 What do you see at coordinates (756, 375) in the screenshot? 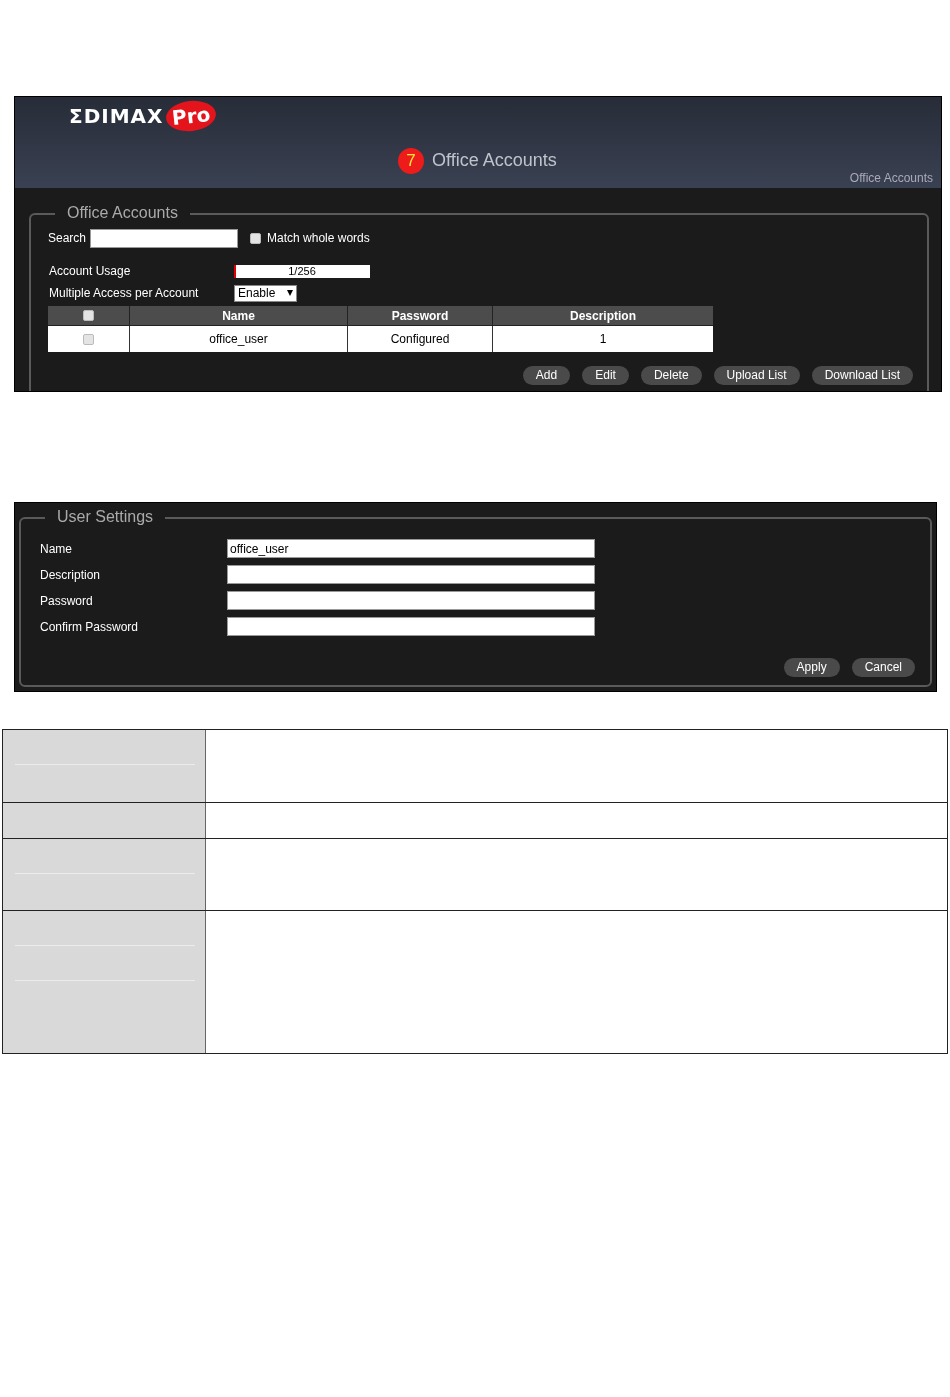
I see `action-button: Upload List` at bounding box center [756, 375].